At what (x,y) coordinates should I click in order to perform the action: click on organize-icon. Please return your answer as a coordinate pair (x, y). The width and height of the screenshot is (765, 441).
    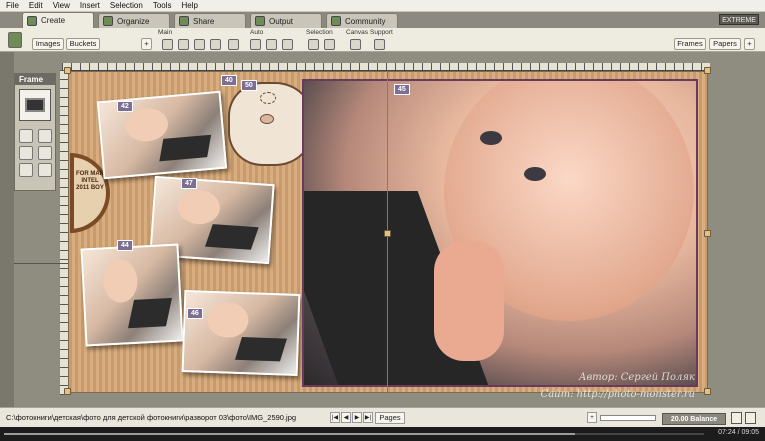
    Looking at the image, I should click on (108, 21).